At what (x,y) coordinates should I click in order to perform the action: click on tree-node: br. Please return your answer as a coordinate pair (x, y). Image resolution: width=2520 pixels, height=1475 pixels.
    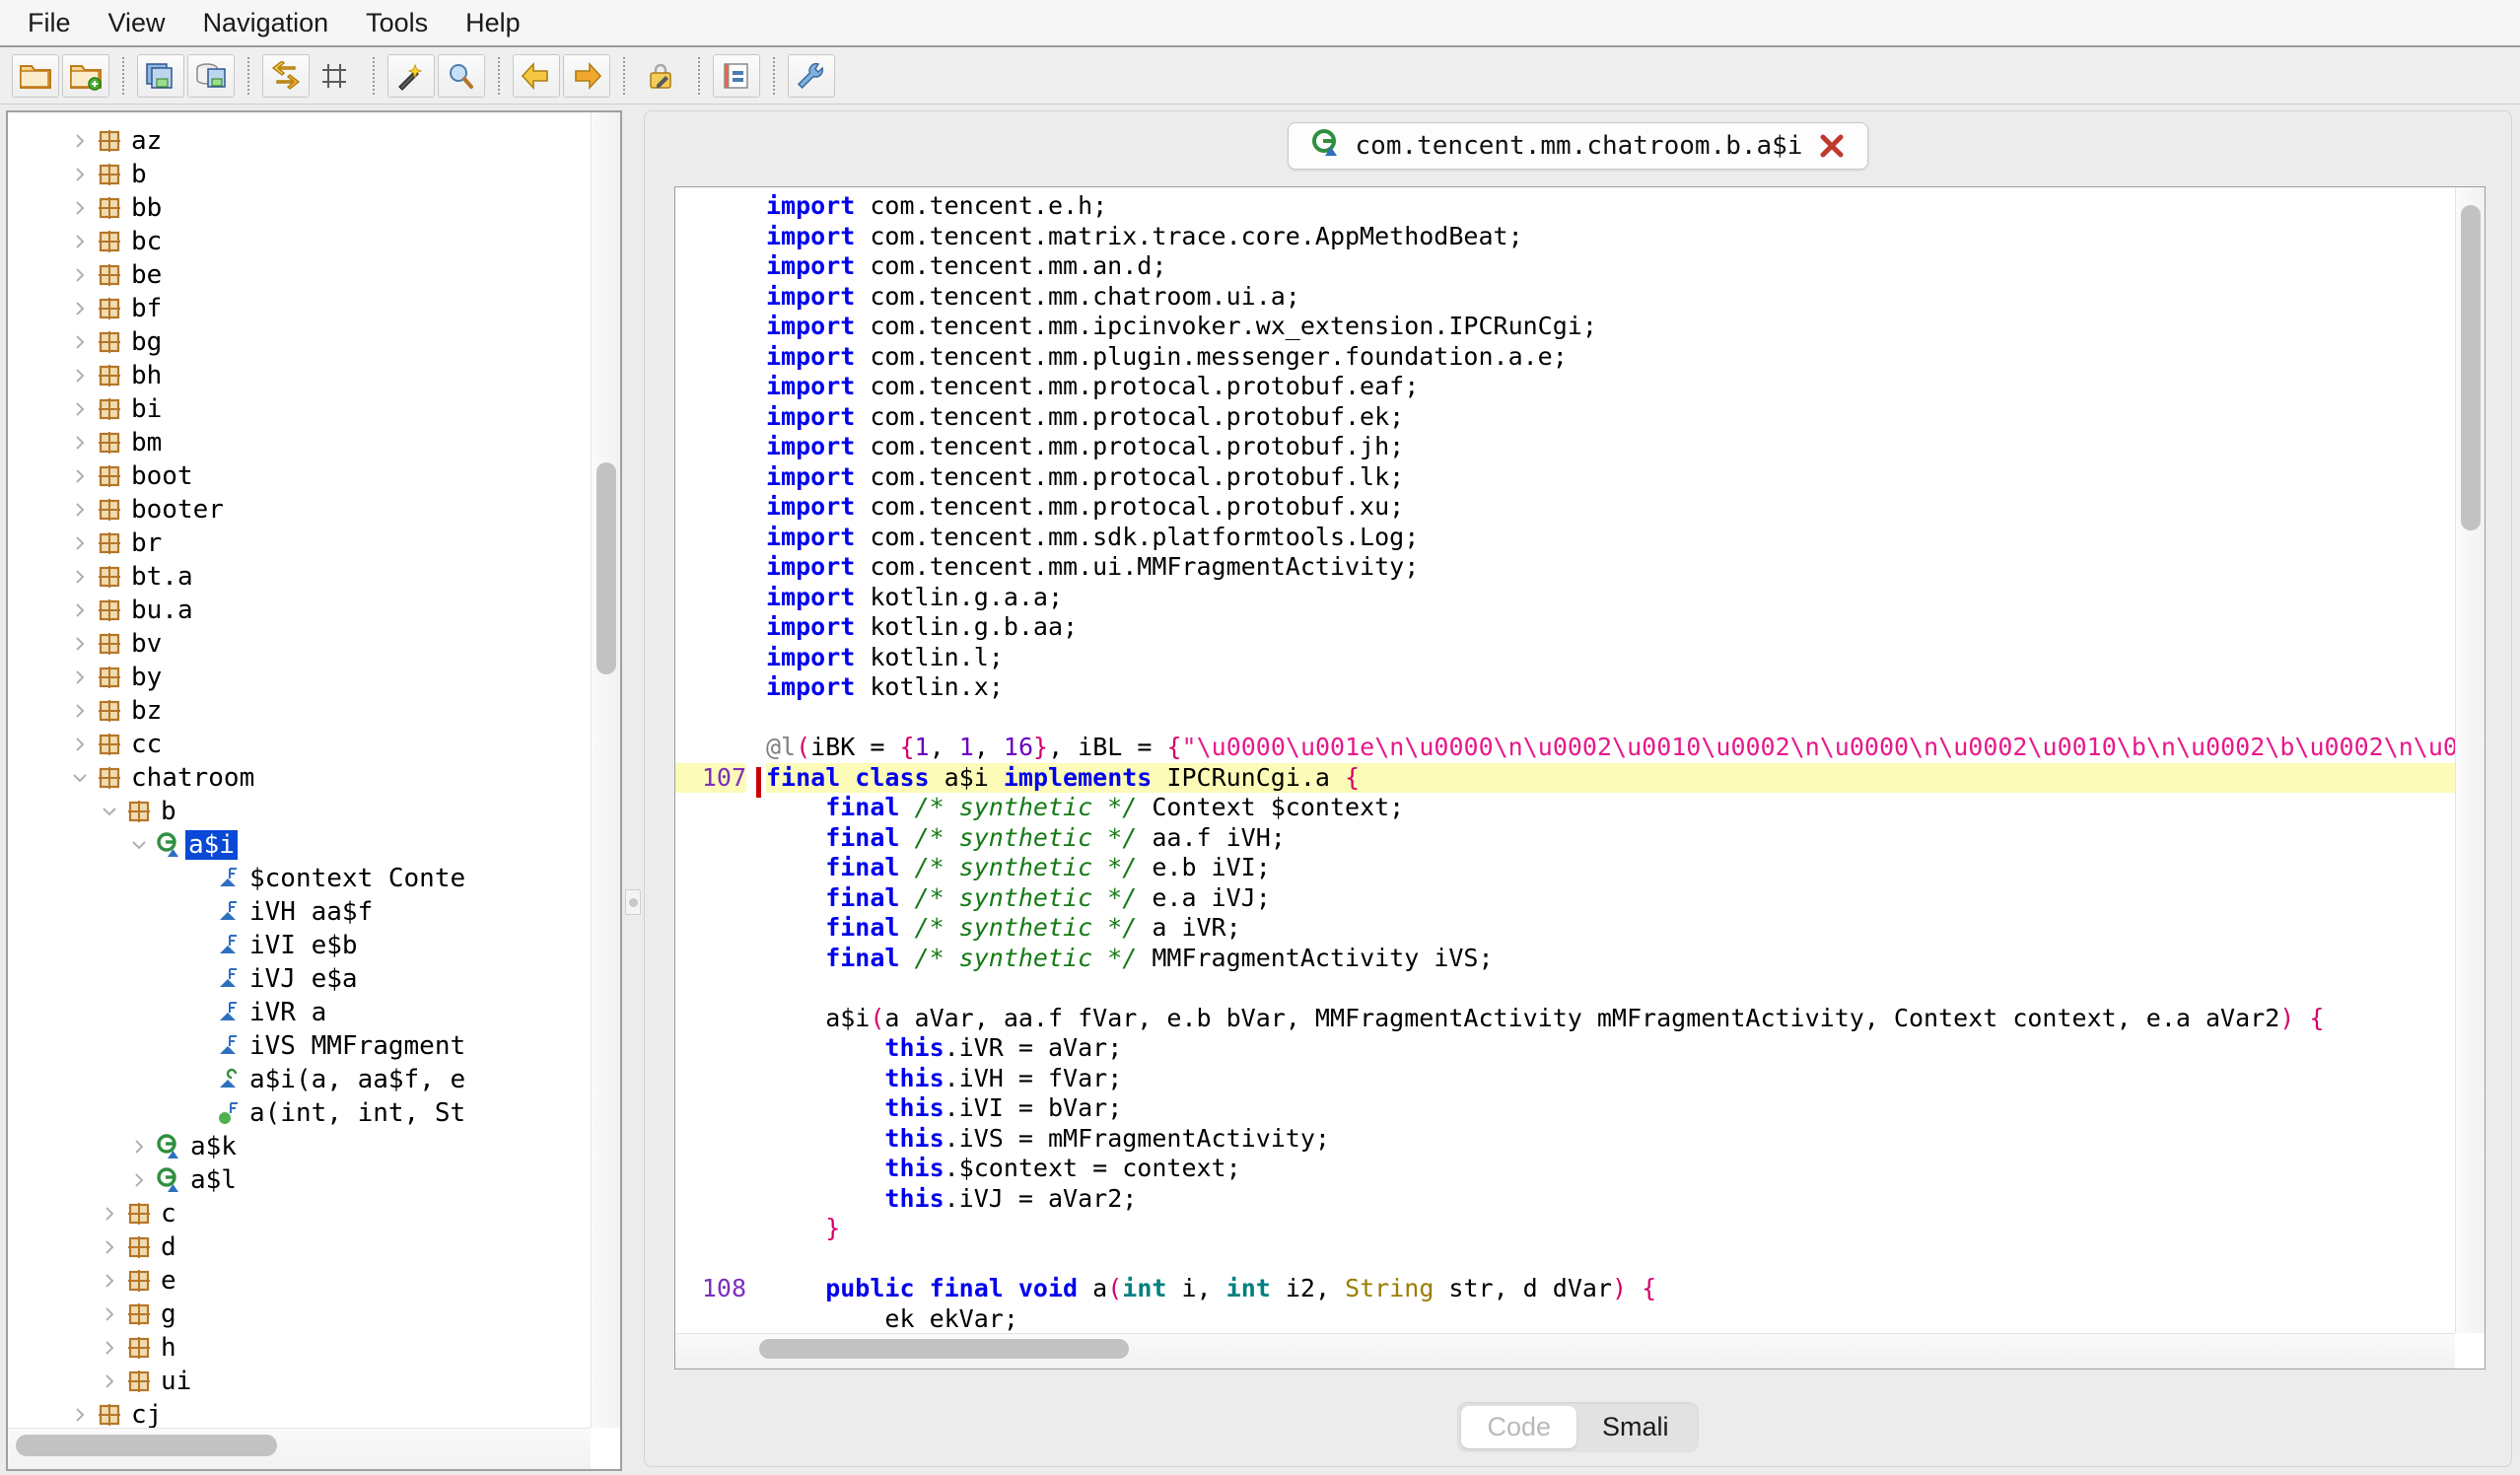
    Looking at the image, I should click on (299, 543).